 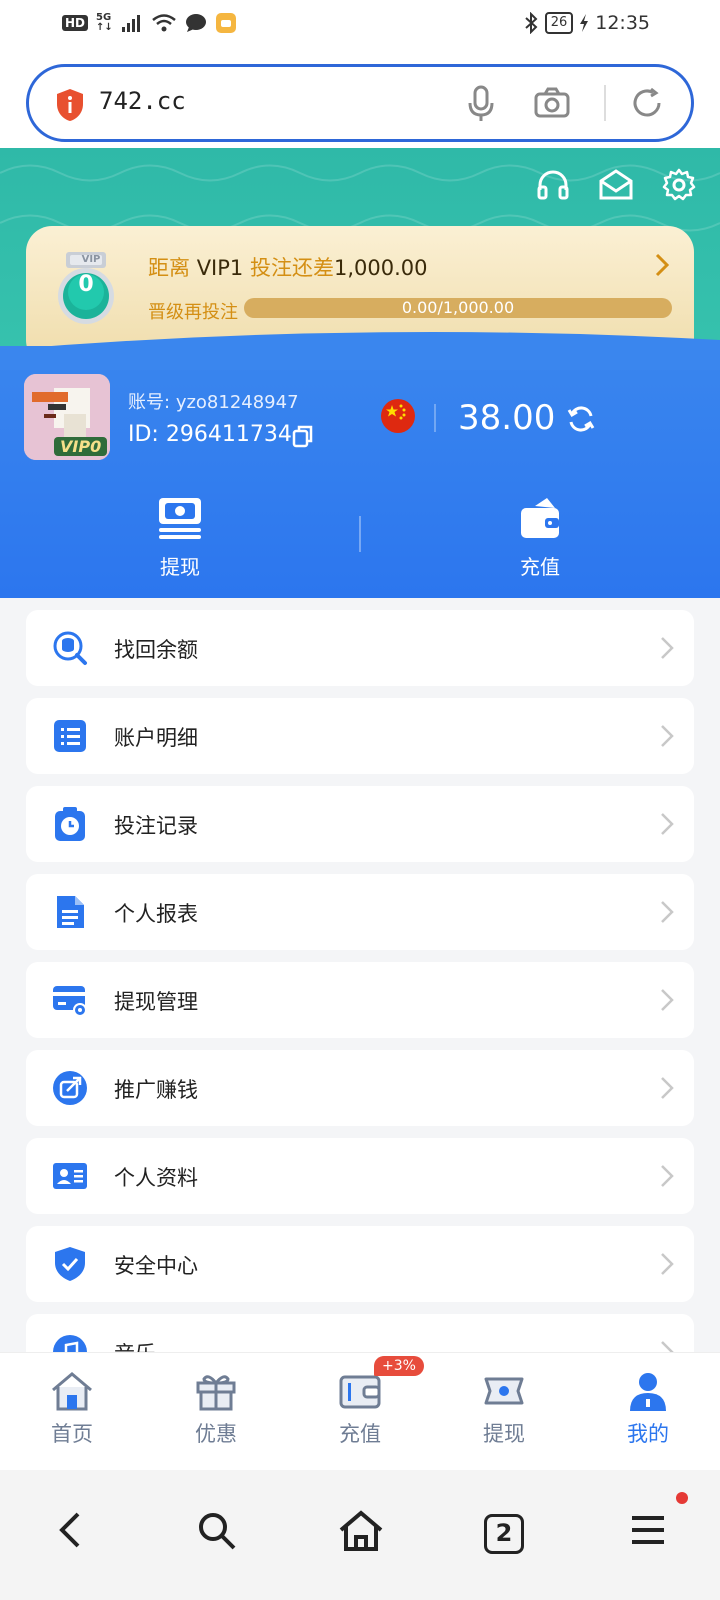 I want to click on gear-icon, so click(x=679, y=185).